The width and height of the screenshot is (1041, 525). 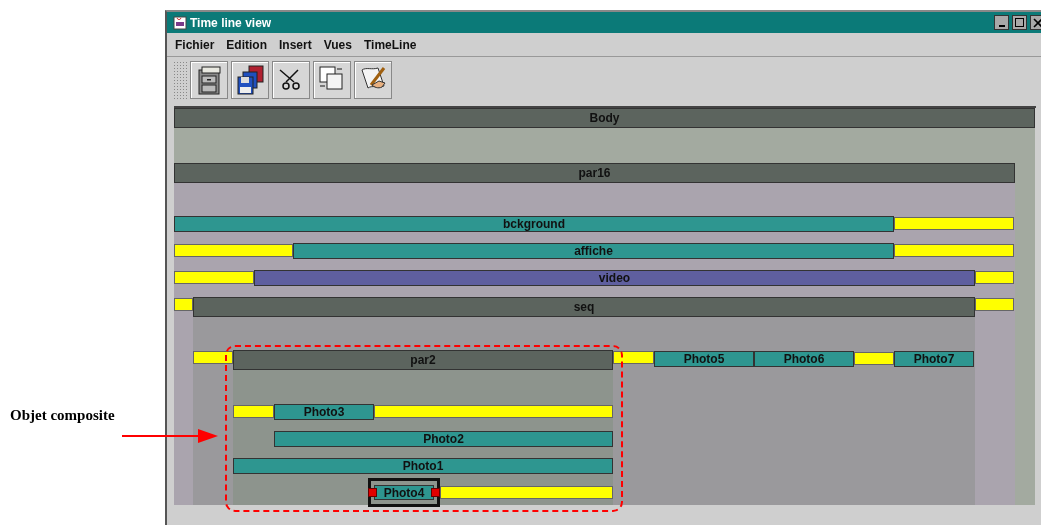 I want to click on floppy-disks-icon, so click(x=250, y=80).